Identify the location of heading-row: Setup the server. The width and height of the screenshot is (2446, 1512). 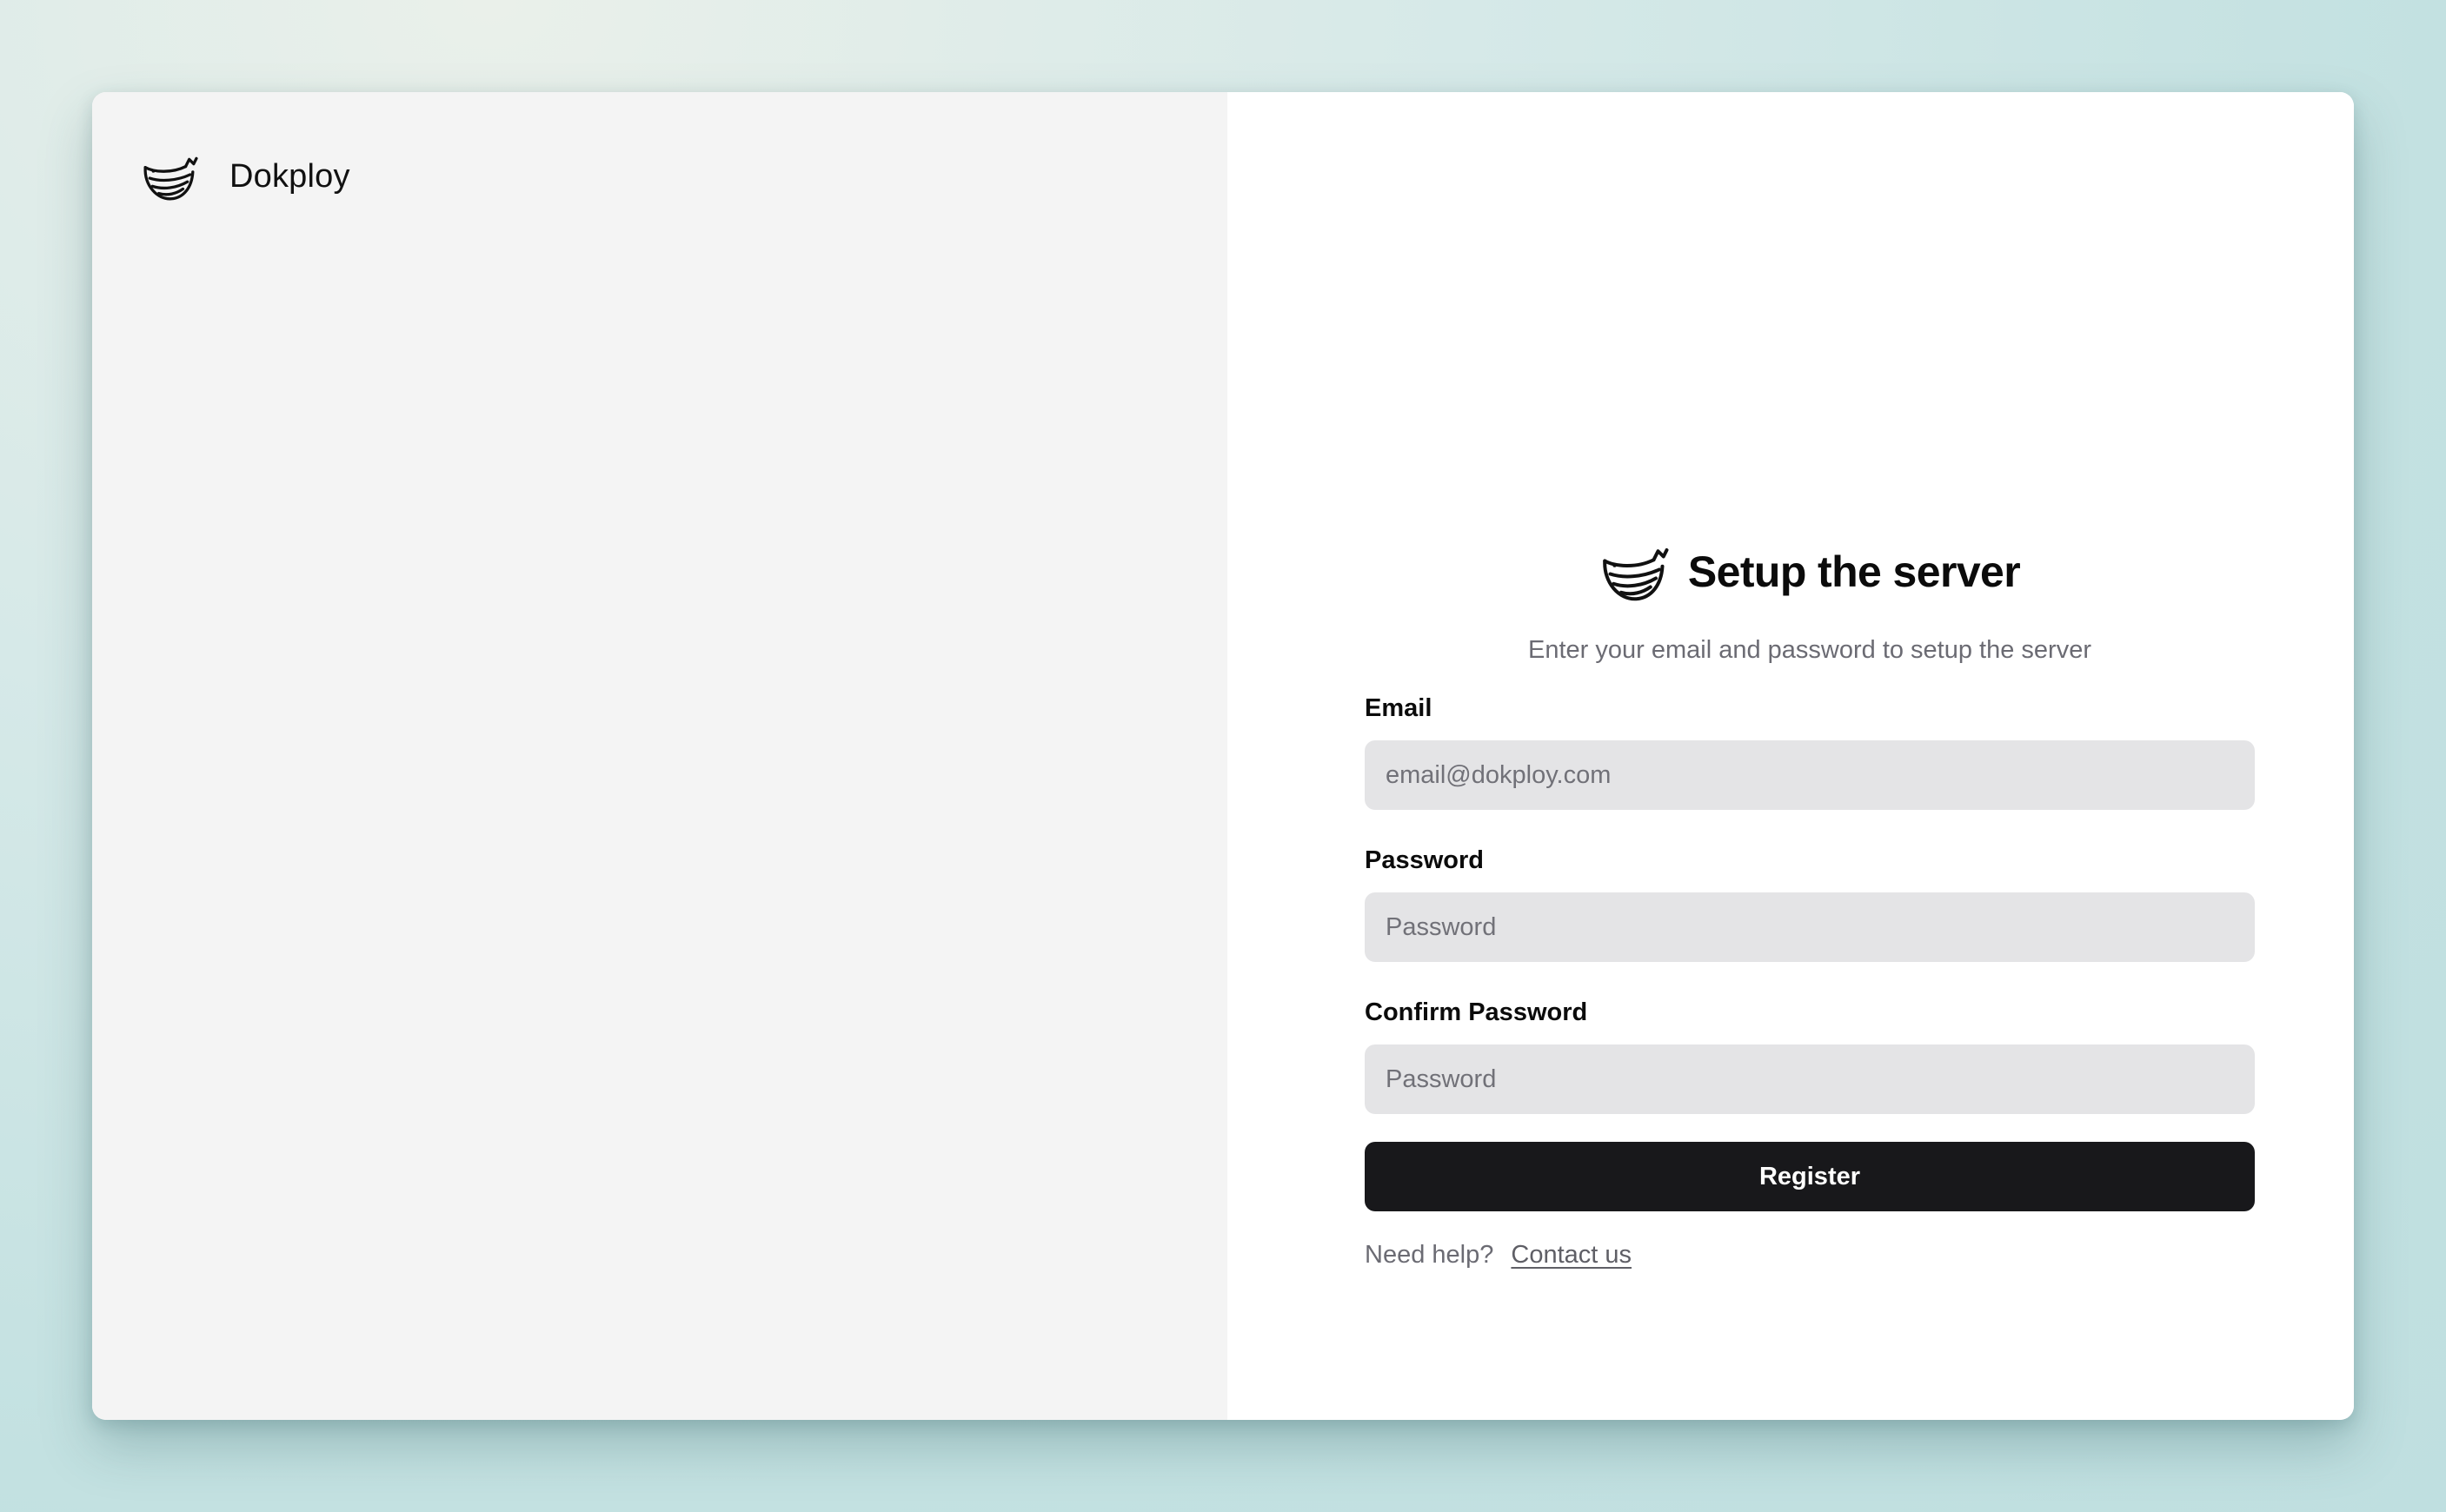
(1810, 571).